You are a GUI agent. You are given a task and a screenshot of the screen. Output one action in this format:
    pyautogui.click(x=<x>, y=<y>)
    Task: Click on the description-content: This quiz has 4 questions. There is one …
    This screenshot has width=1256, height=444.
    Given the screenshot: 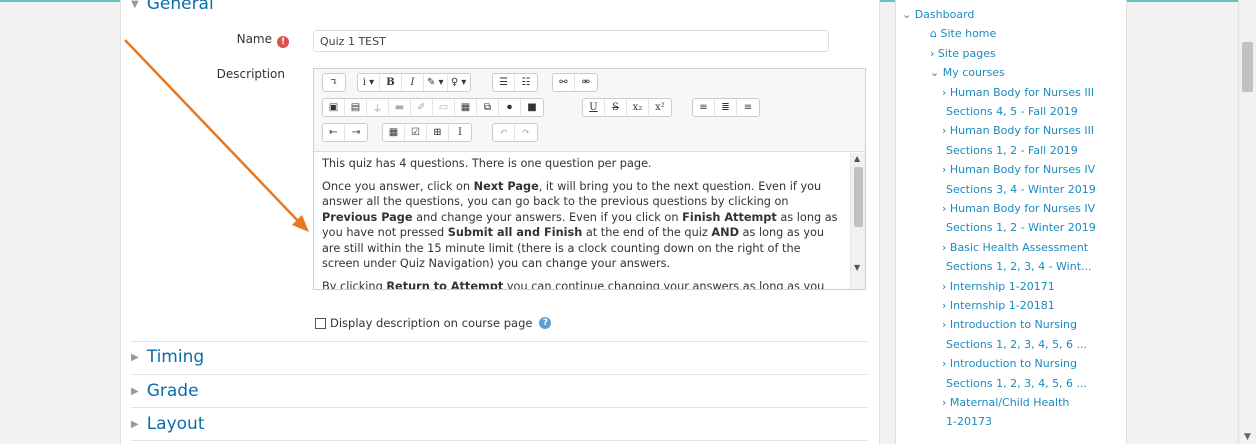 What is the action you would take?
    pyautogui.click(x=581, y=221)
    